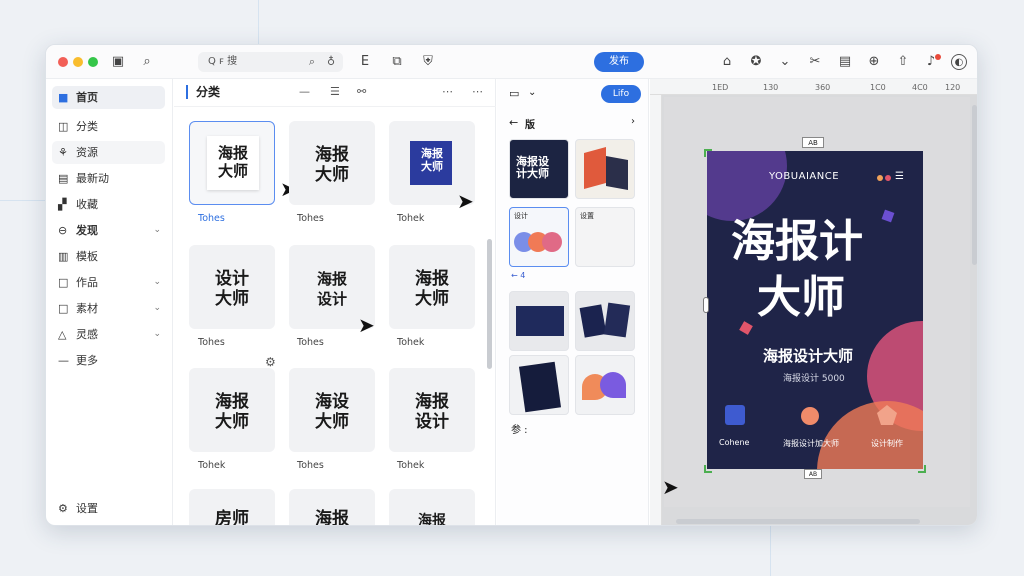 The image size is (1024, 576). I want to click on sidebar-item-inspiration: △ 灵感 ⌄, so click(108, 334).